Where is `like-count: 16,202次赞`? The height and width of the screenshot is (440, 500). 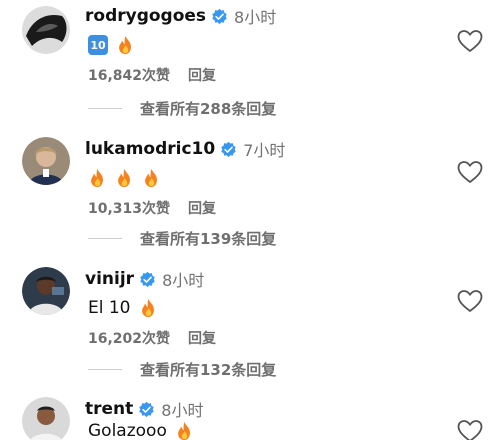
like-count: 16,202次赞 is located at coordinates (129, 339).